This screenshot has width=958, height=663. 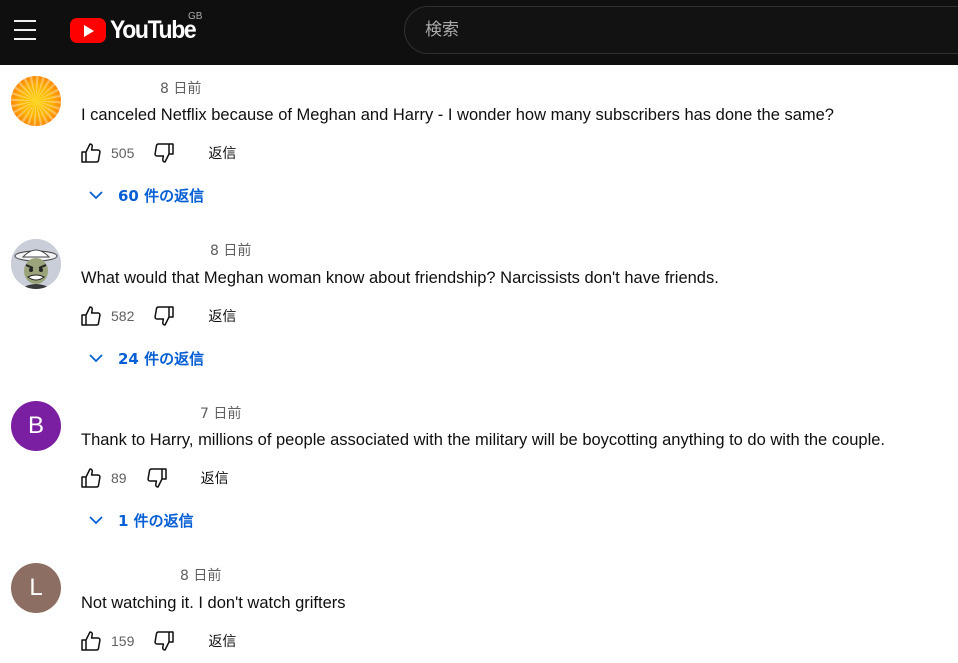 I want to click on view-replies-button: 60 件の返信, so click(x=145, y=195).